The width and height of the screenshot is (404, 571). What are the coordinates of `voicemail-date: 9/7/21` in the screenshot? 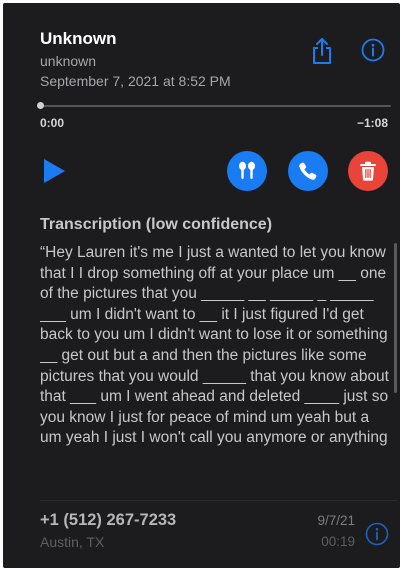 It's located at (336, 520).